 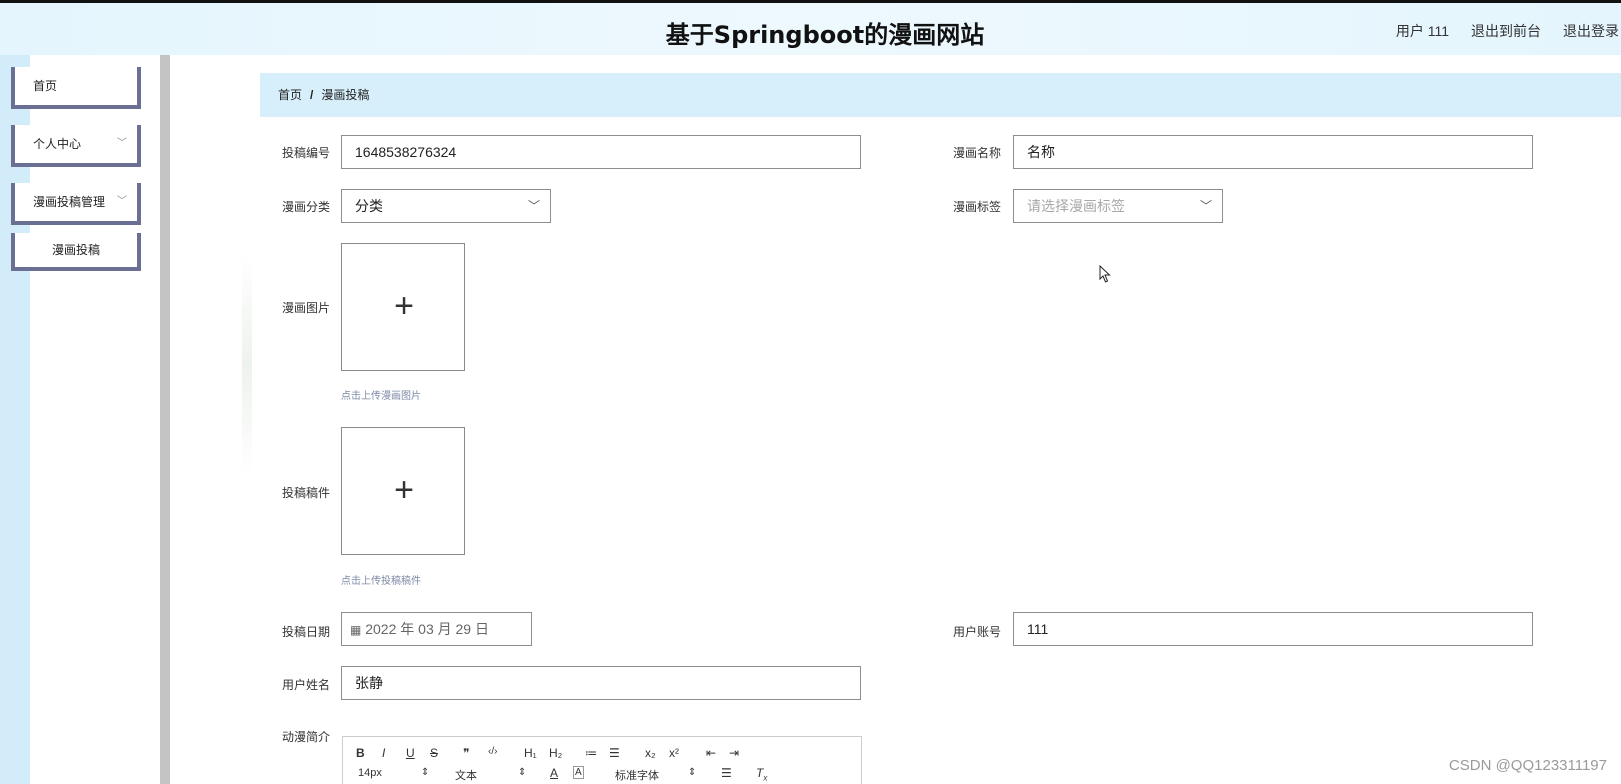 I want to click on sidebar-item-label: 漫画投稿管理, so click(x=69, y=202).